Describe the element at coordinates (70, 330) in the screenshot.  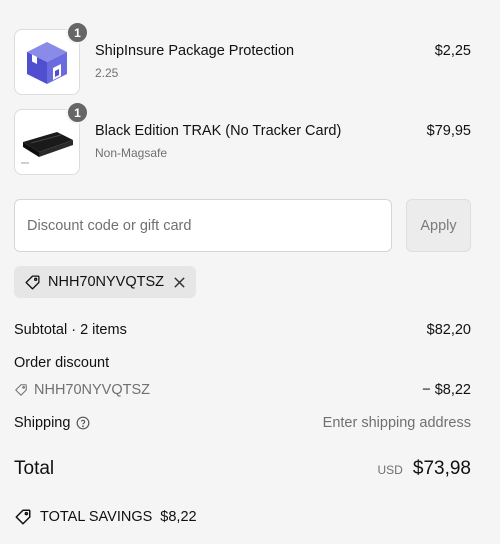
I see `subtotal-label: Subtotal · 2 items` at that location.